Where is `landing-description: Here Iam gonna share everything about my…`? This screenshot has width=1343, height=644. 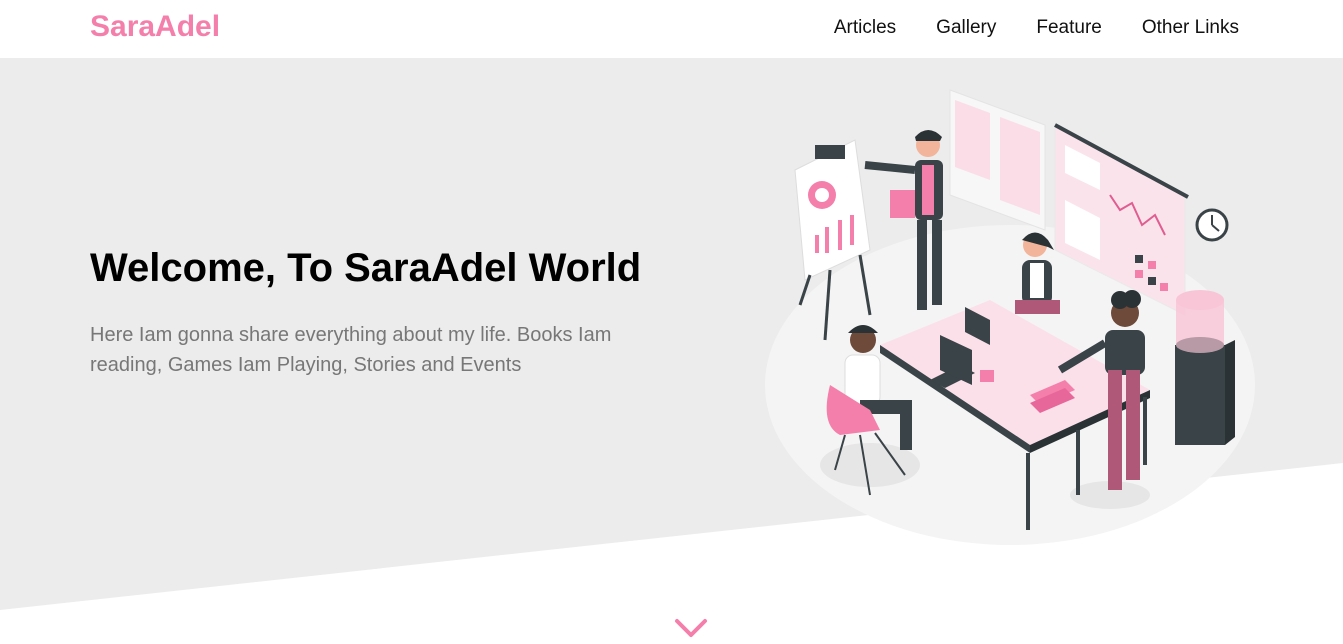
landing-description: Here Iam gonna share everything about my… is located at coordinates (351, 350).